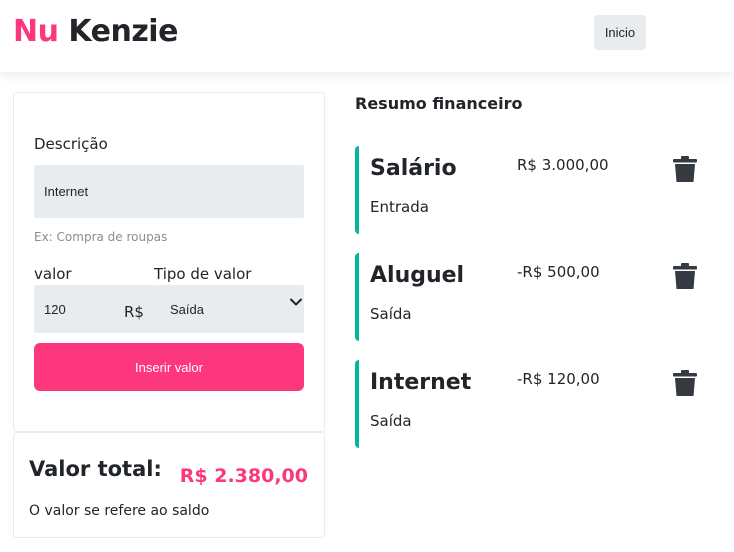 Image resolution: width=734 pixels, height=552 pixels. Describe the element at coordinates (36, 31) in the screenshot. I see `logo-nu: Nu` at that location.